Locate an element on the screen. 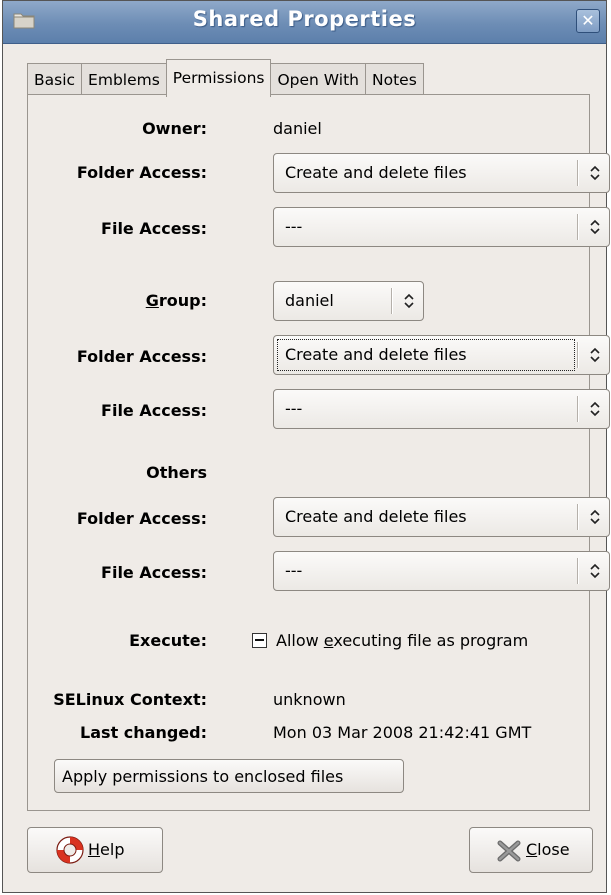 The image size is (611, 895). close-button-label: Close is located at coordinates (548, 849).